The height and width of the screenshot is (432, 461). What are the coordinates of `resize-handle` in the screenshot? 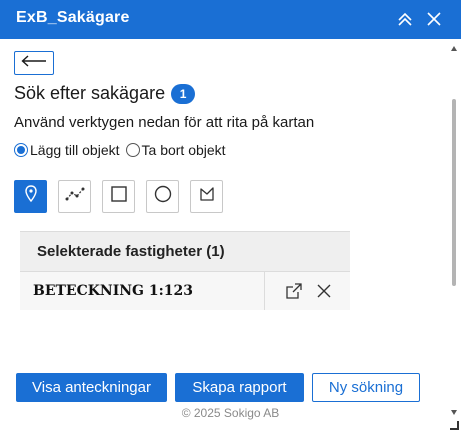 It's located at (454, 425).